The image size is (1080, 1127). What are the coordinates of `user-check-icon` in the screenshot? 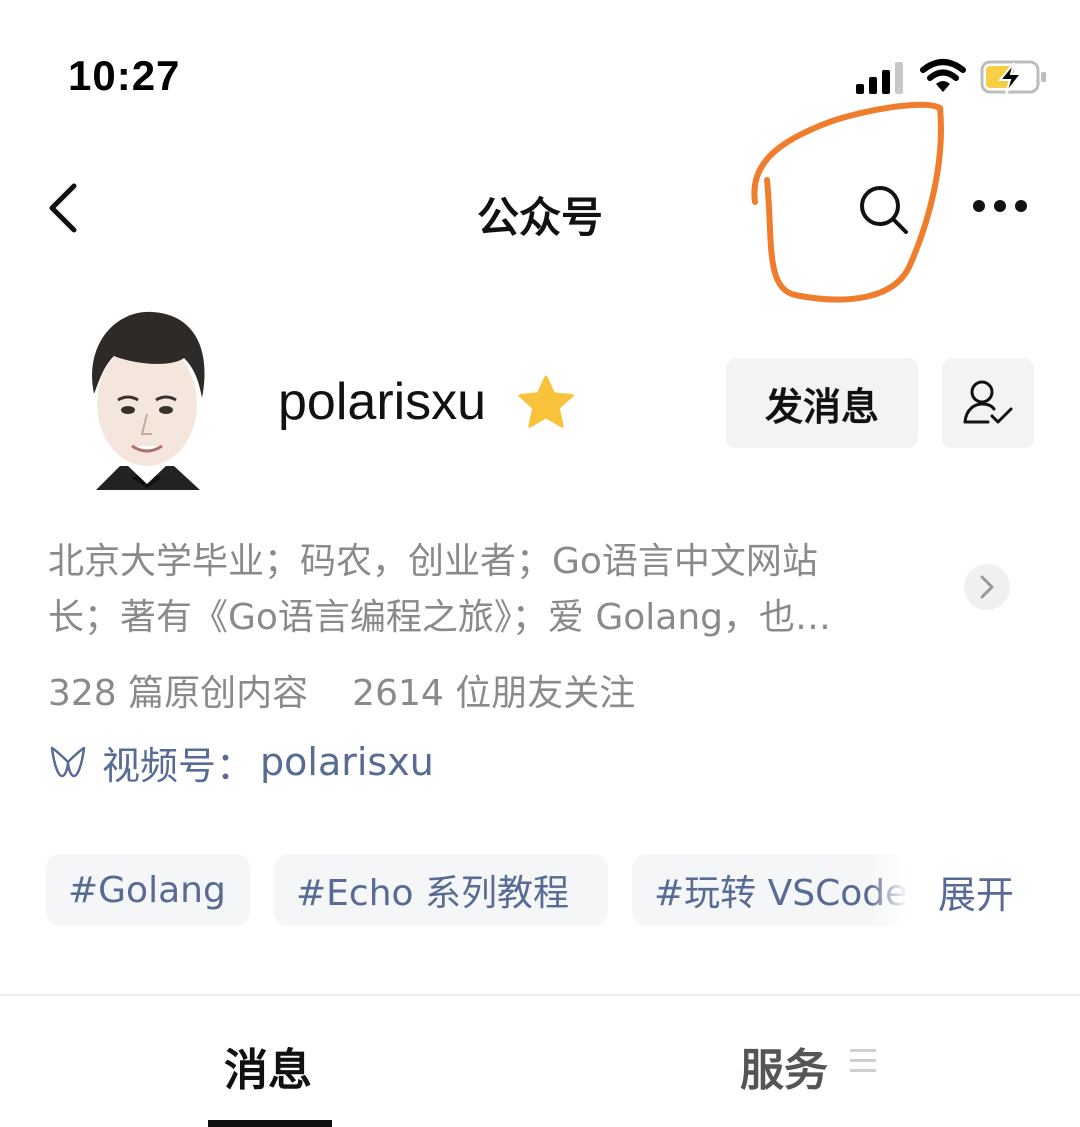 It's located at (988, 402).